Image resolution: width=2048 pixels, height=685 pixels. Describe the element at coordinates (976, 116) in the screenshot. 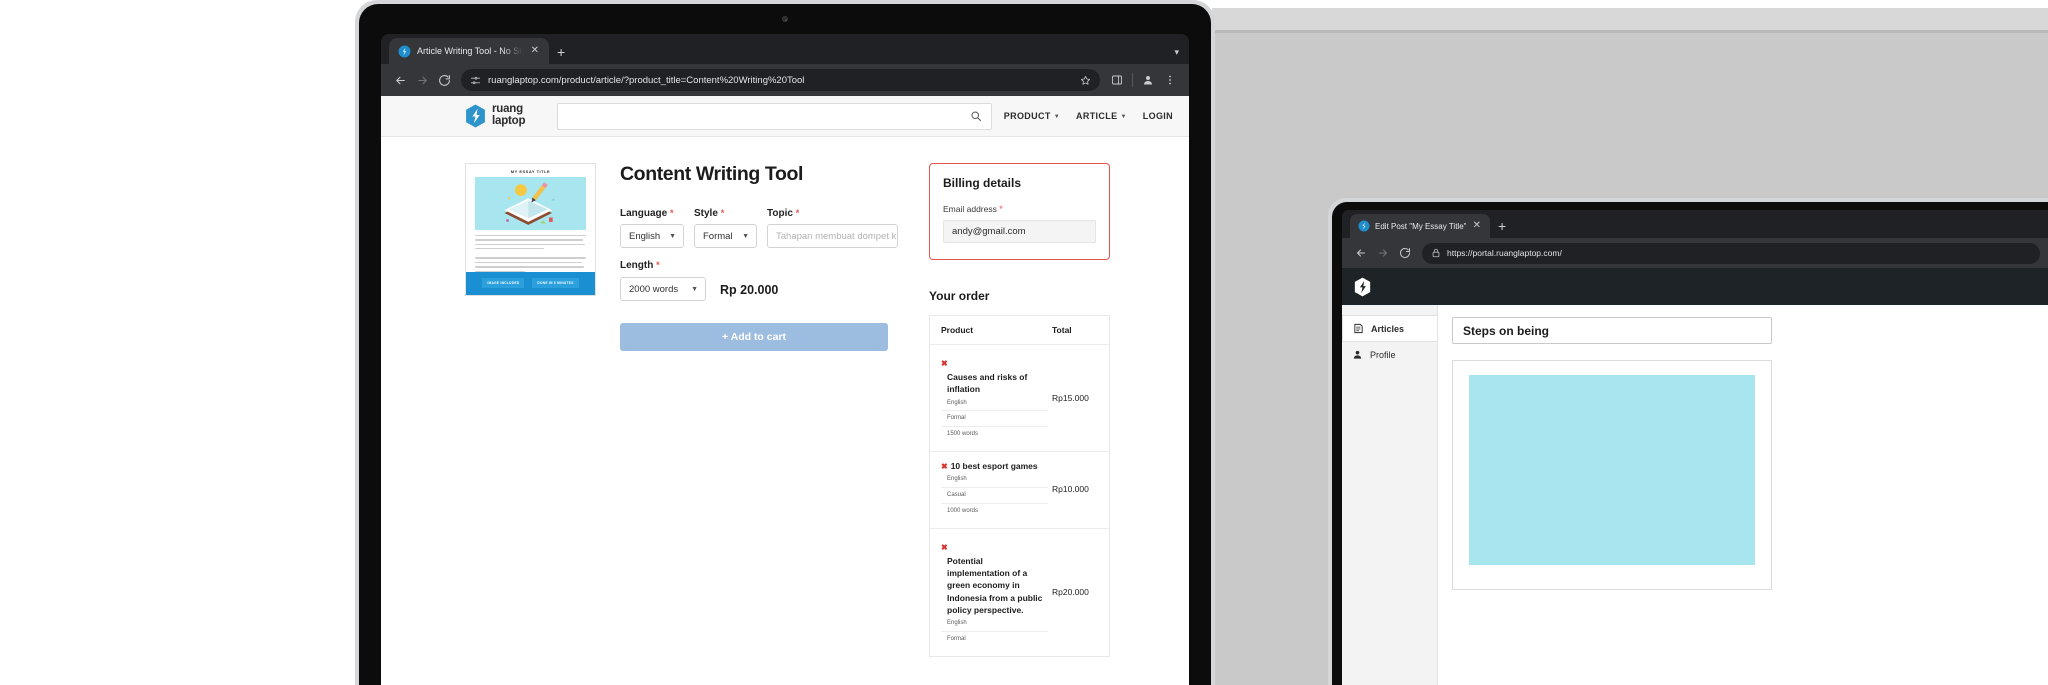

I see `search-icon` at that location.